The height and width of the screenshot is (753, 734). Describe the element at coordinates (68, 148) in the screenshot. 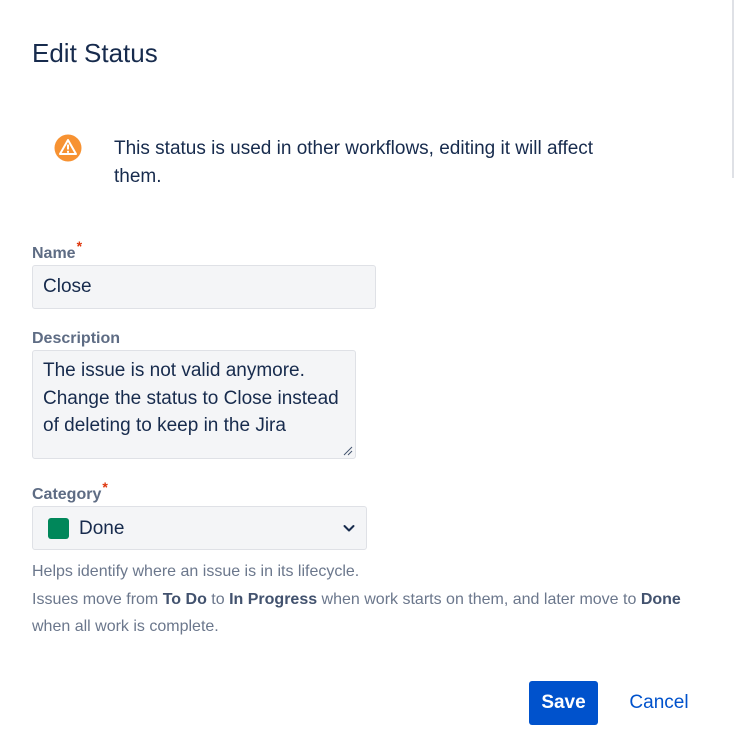

I see `warning-icon` at that location.